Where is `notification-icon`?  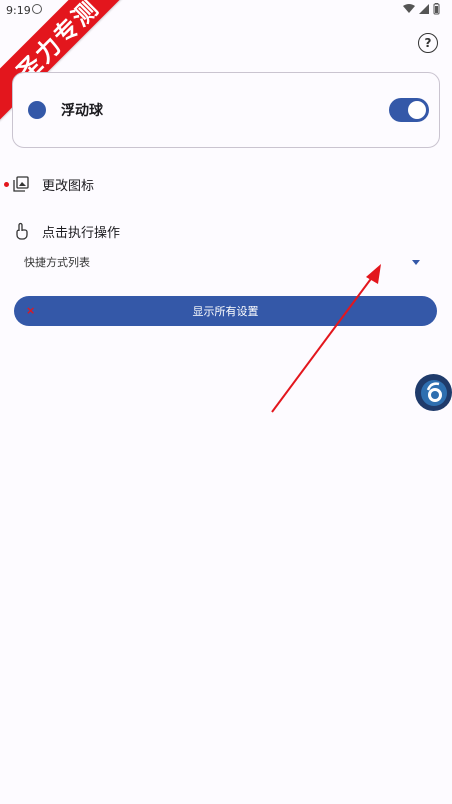 notification-icon is located at coordinates (37, 9).